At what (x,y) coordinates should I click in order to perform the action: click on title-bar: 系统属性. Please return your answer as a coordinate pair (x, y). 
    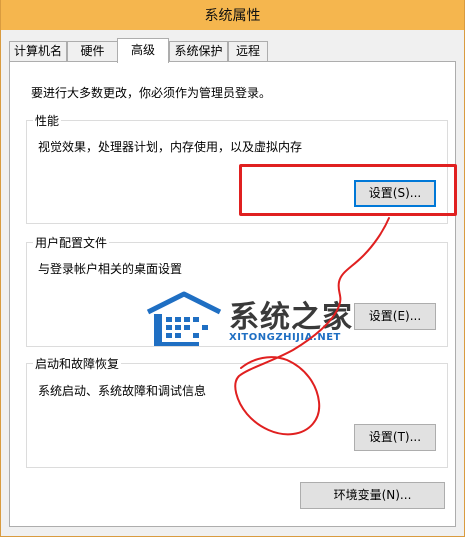
    Looking at the image, I should click on (232, 15).